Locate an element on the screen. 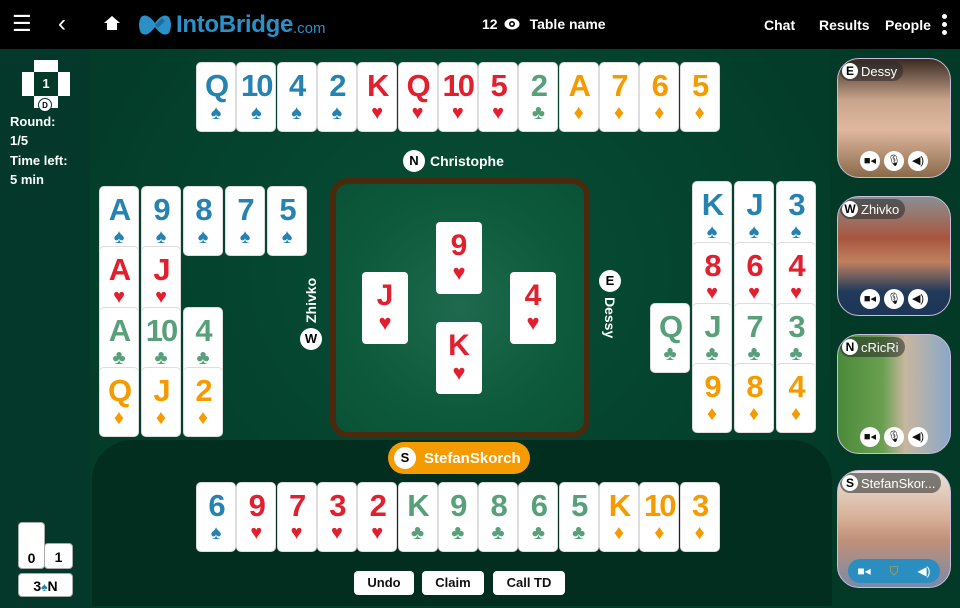 Image resolution: width=960 pixels, height=608 pixels. card: A ♥ is located at coordinates (119, 281).